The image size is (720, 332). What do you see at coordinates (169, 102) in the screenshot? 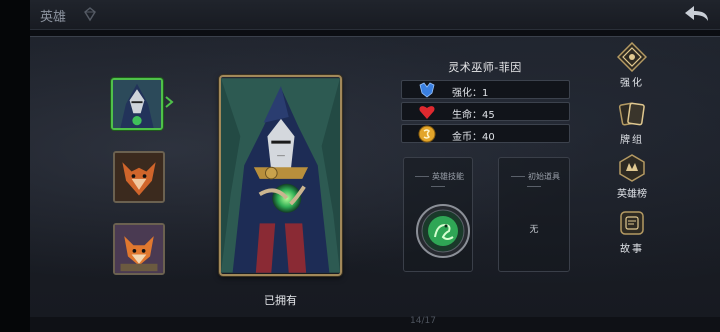
I see `selected-chevron-icon` at bounding box center [169, 102].